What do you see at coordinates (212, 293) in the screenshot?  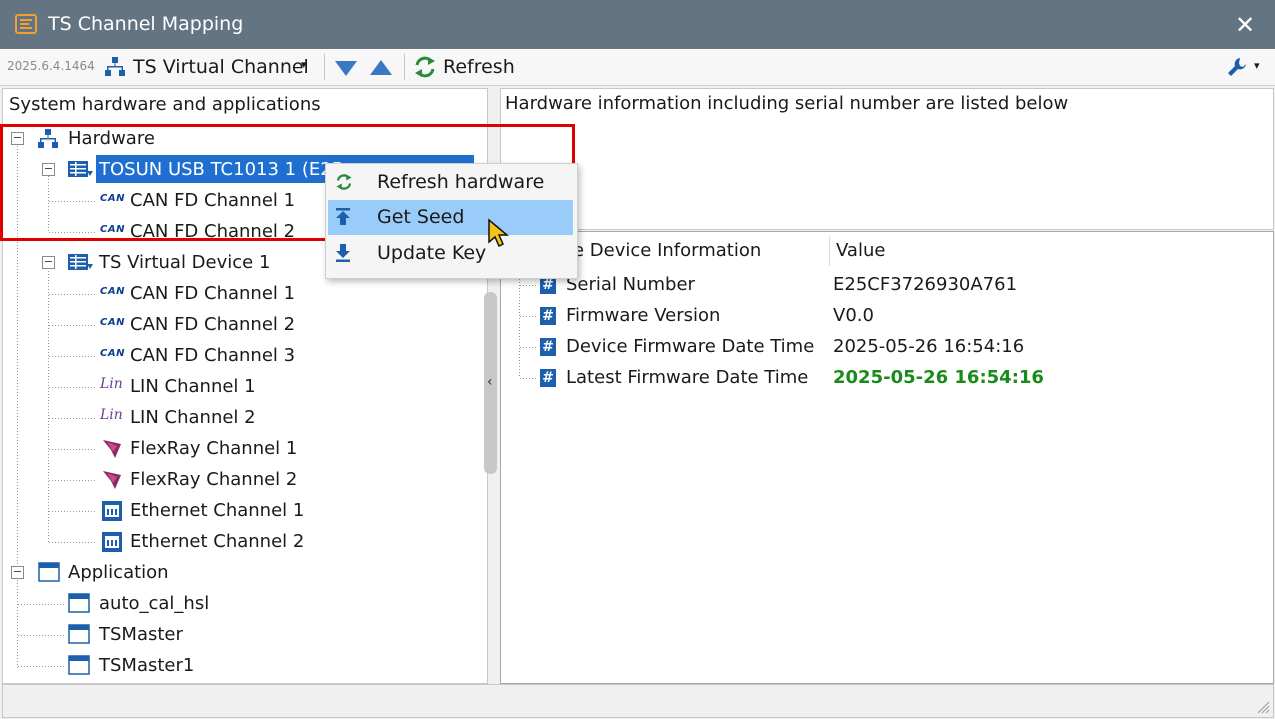 I see `tree-node-channel: CAN FD Channel 1` at bounding box center [212, 293].